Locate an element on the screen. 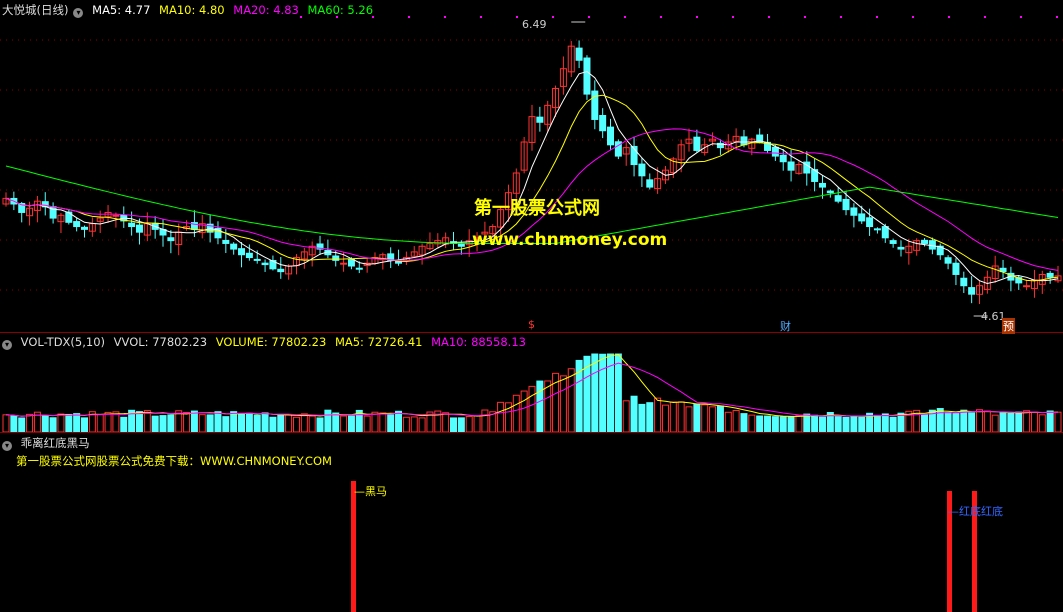 This screenshot has width=1063, height=612. promo-text: 第一股票公式网股票公式免费下载：WWW.CHNMONEY.COM is located at coordinates (174, 461).